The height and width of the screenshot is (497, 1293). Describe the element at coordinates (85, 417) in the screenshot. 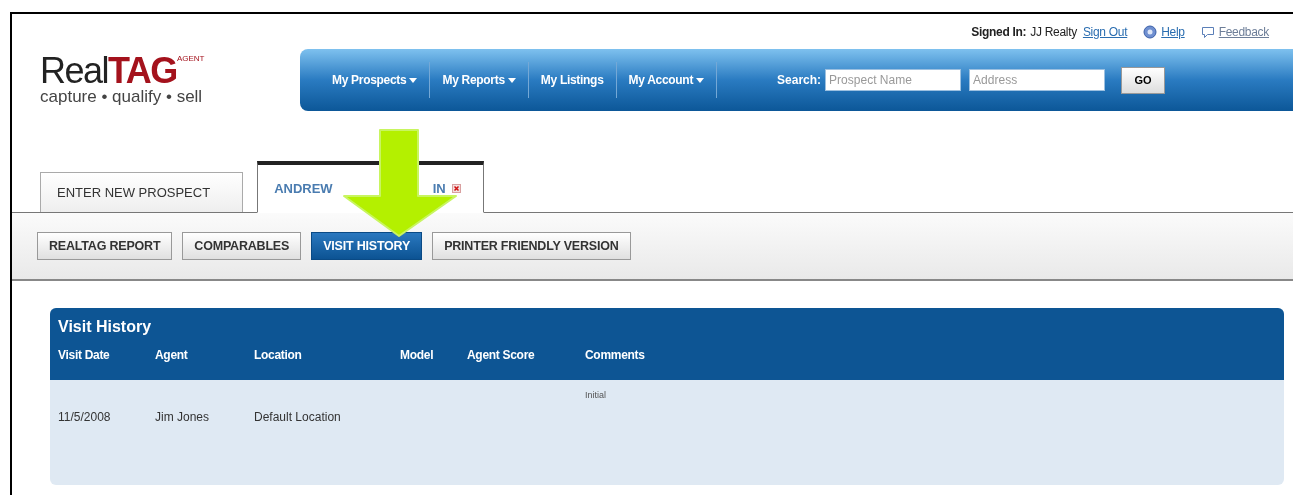

I see `table-cell-text: 11/5/2008` at that location.